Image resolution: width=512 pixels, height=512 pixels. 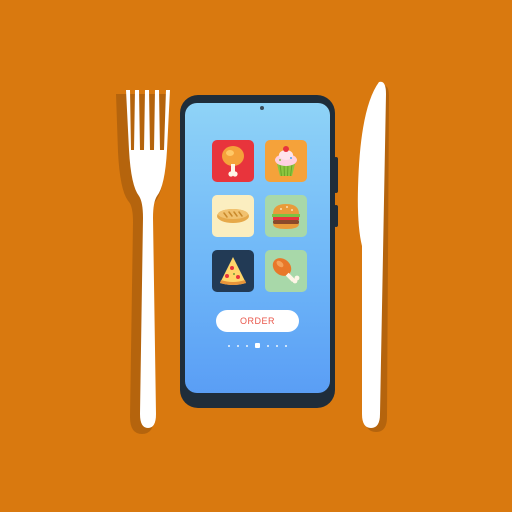 I want to click on app-chicken, so click(x=233, y=161).